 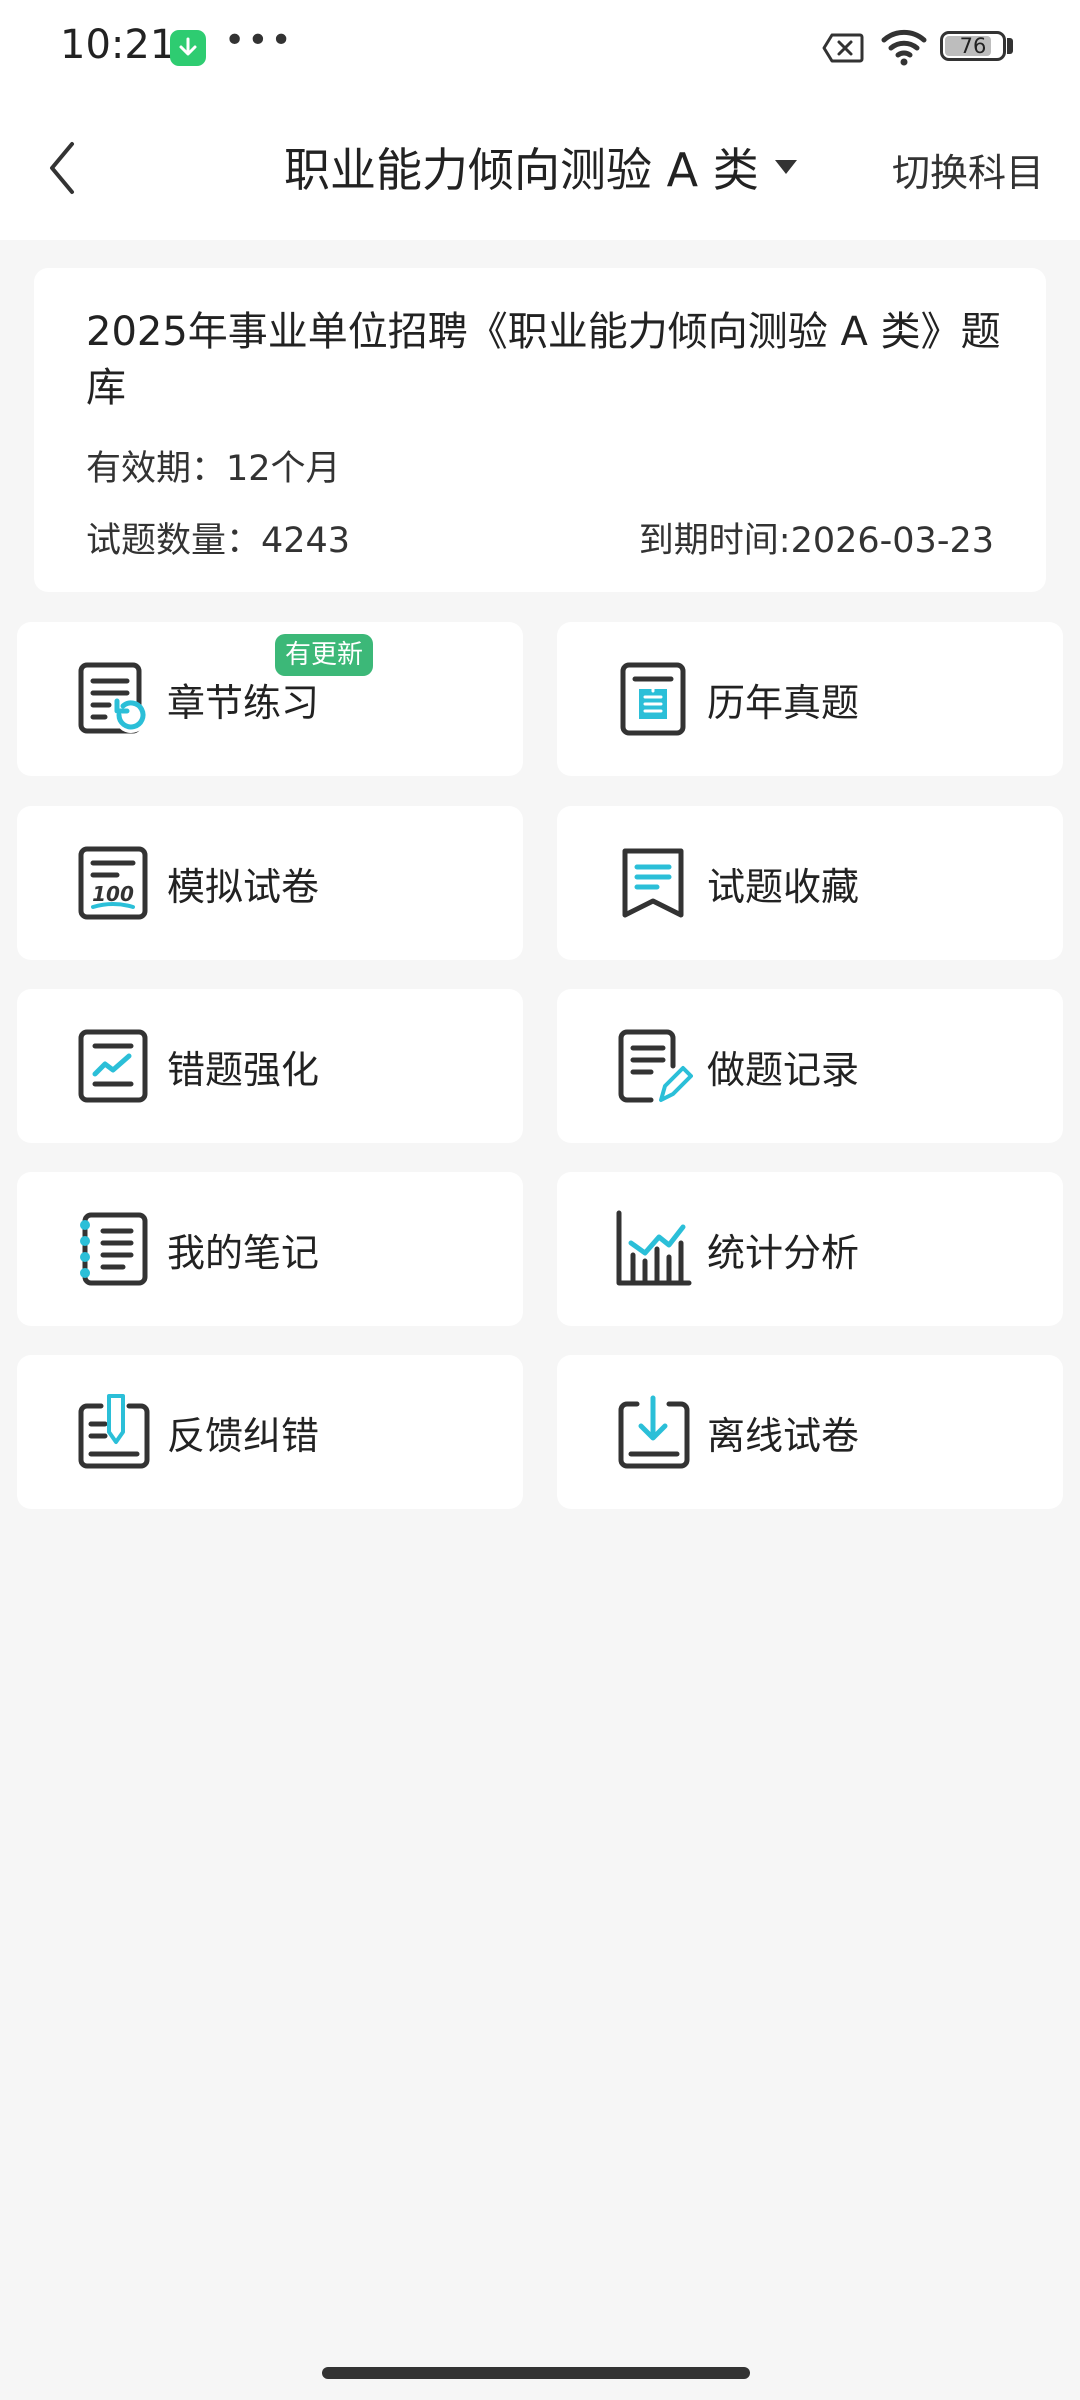 I want to click on menu-label: 试题收藏, so click(x=783, y=887).